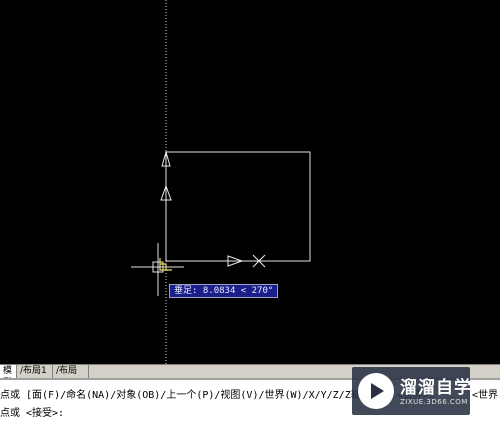  I want to click on tab-layout1-label: 布局1, so click(35, 371).